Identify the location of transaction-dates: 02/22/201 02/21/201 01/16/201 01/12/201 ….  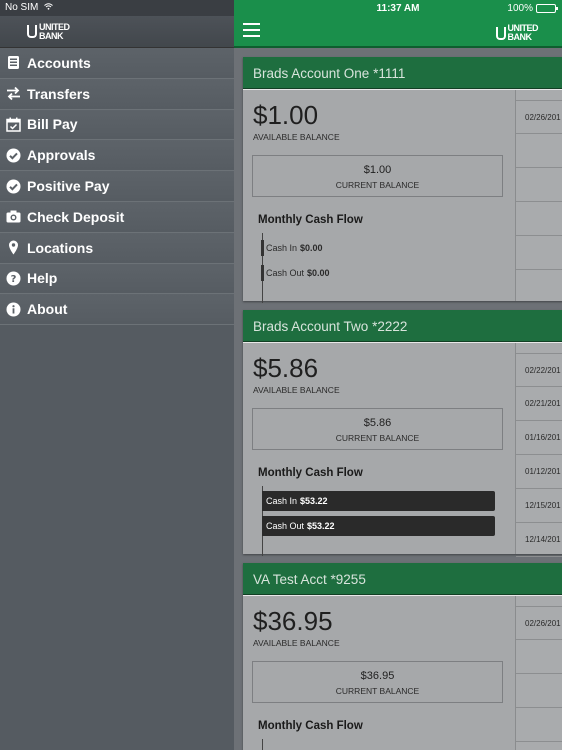
(538, 450).